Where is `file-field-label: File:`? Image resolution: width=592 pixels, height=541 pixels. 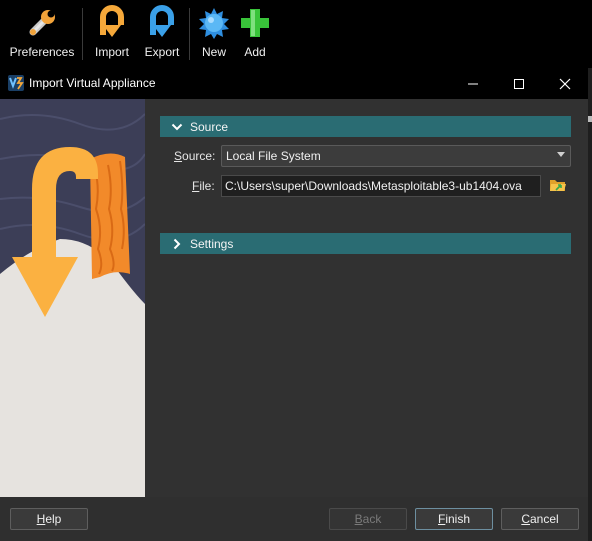 file-field-label: File: is located at coordinates (203, 186).